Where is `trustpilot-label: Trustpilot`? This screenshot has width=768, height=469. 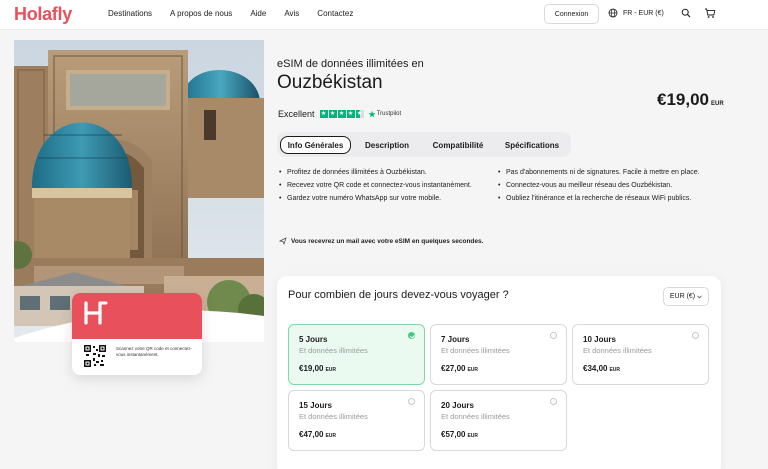
trustpilot-label: Trustpilot is located at coordinates (389, 114).